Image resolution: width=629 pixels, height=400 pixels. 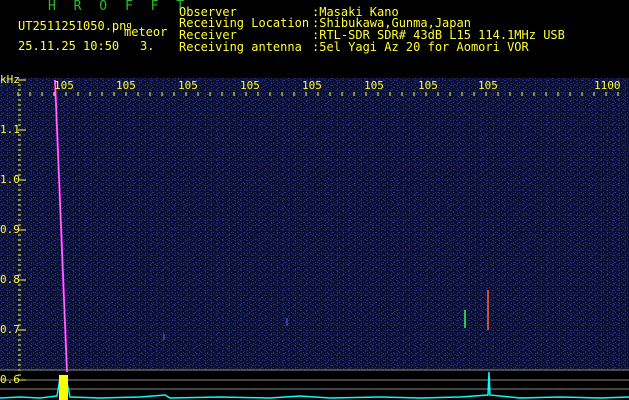 What do you see at coordinates (314, 385) in the screenshot?
I see `lower-band` at bounding box center [314, 385].